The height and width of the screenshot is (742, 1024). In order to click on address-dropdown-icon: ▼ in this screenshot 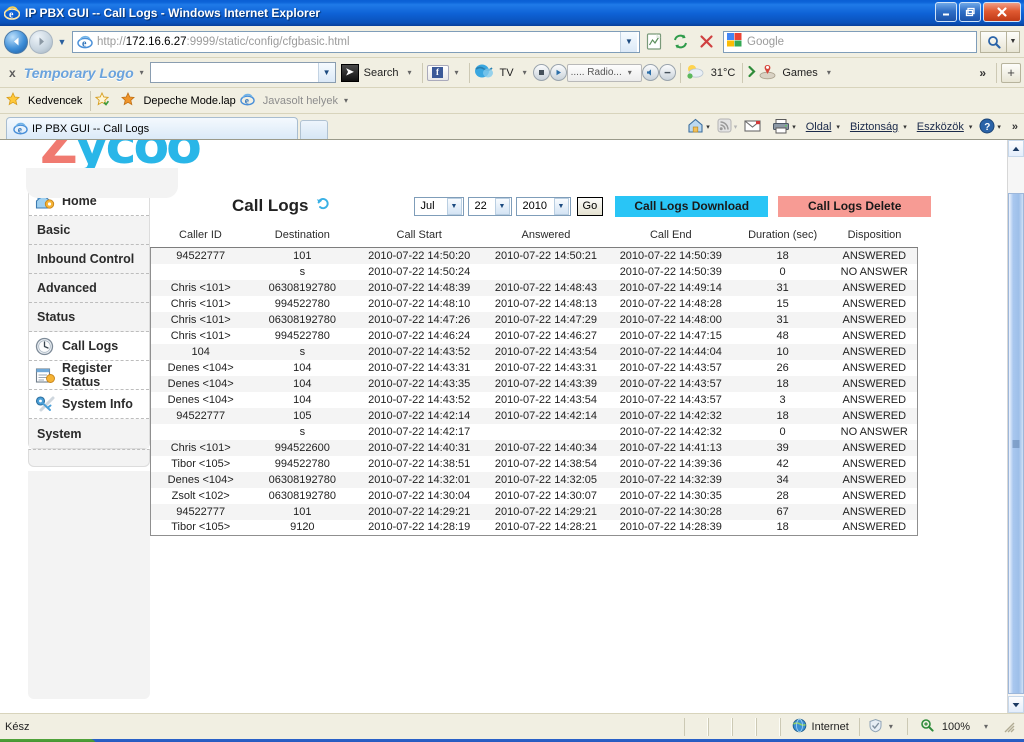, I will do `click(628, 41)`.